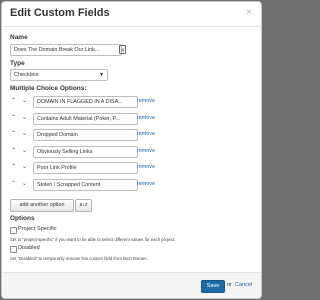  What do you see at coordinates (131, 285) in the screenshot?
I see `dialog-footer: Save or Cancel` at bounding box center [131, 285].